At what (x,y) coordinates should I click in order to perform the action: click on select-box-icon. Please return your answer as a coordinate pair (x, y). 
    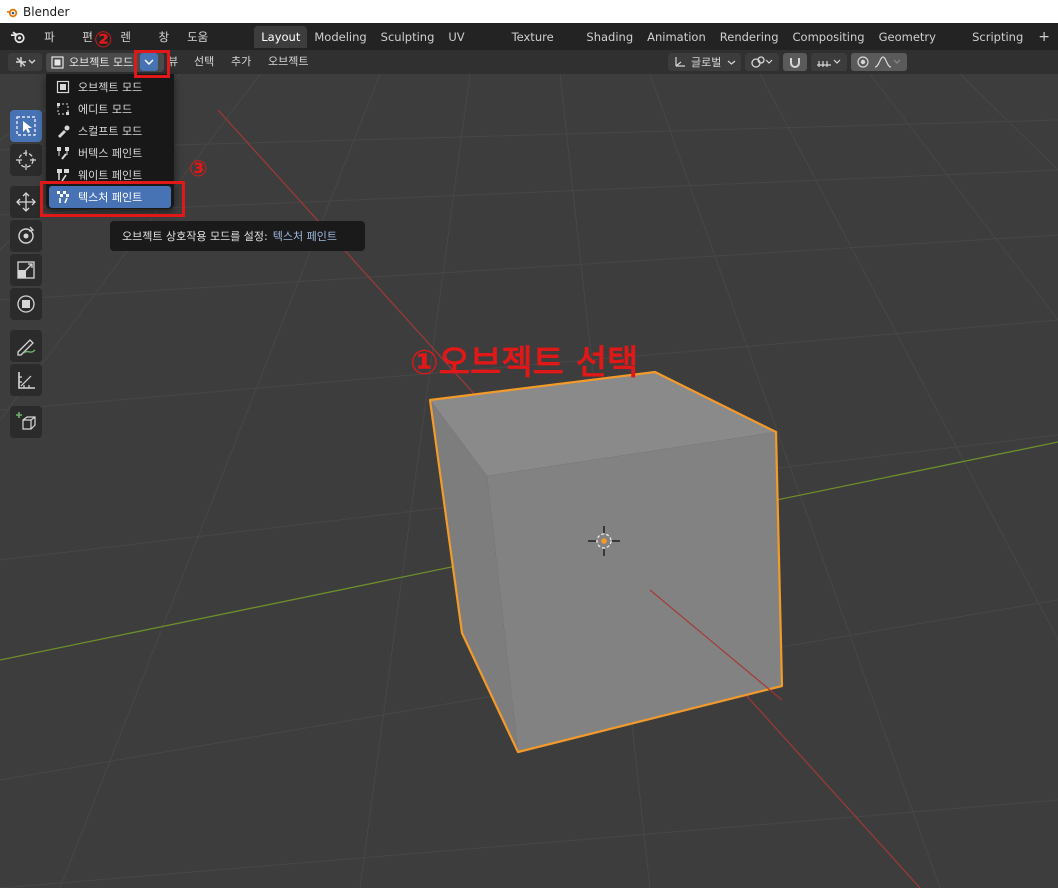
    Looking at the image, I should click on (26, 126).